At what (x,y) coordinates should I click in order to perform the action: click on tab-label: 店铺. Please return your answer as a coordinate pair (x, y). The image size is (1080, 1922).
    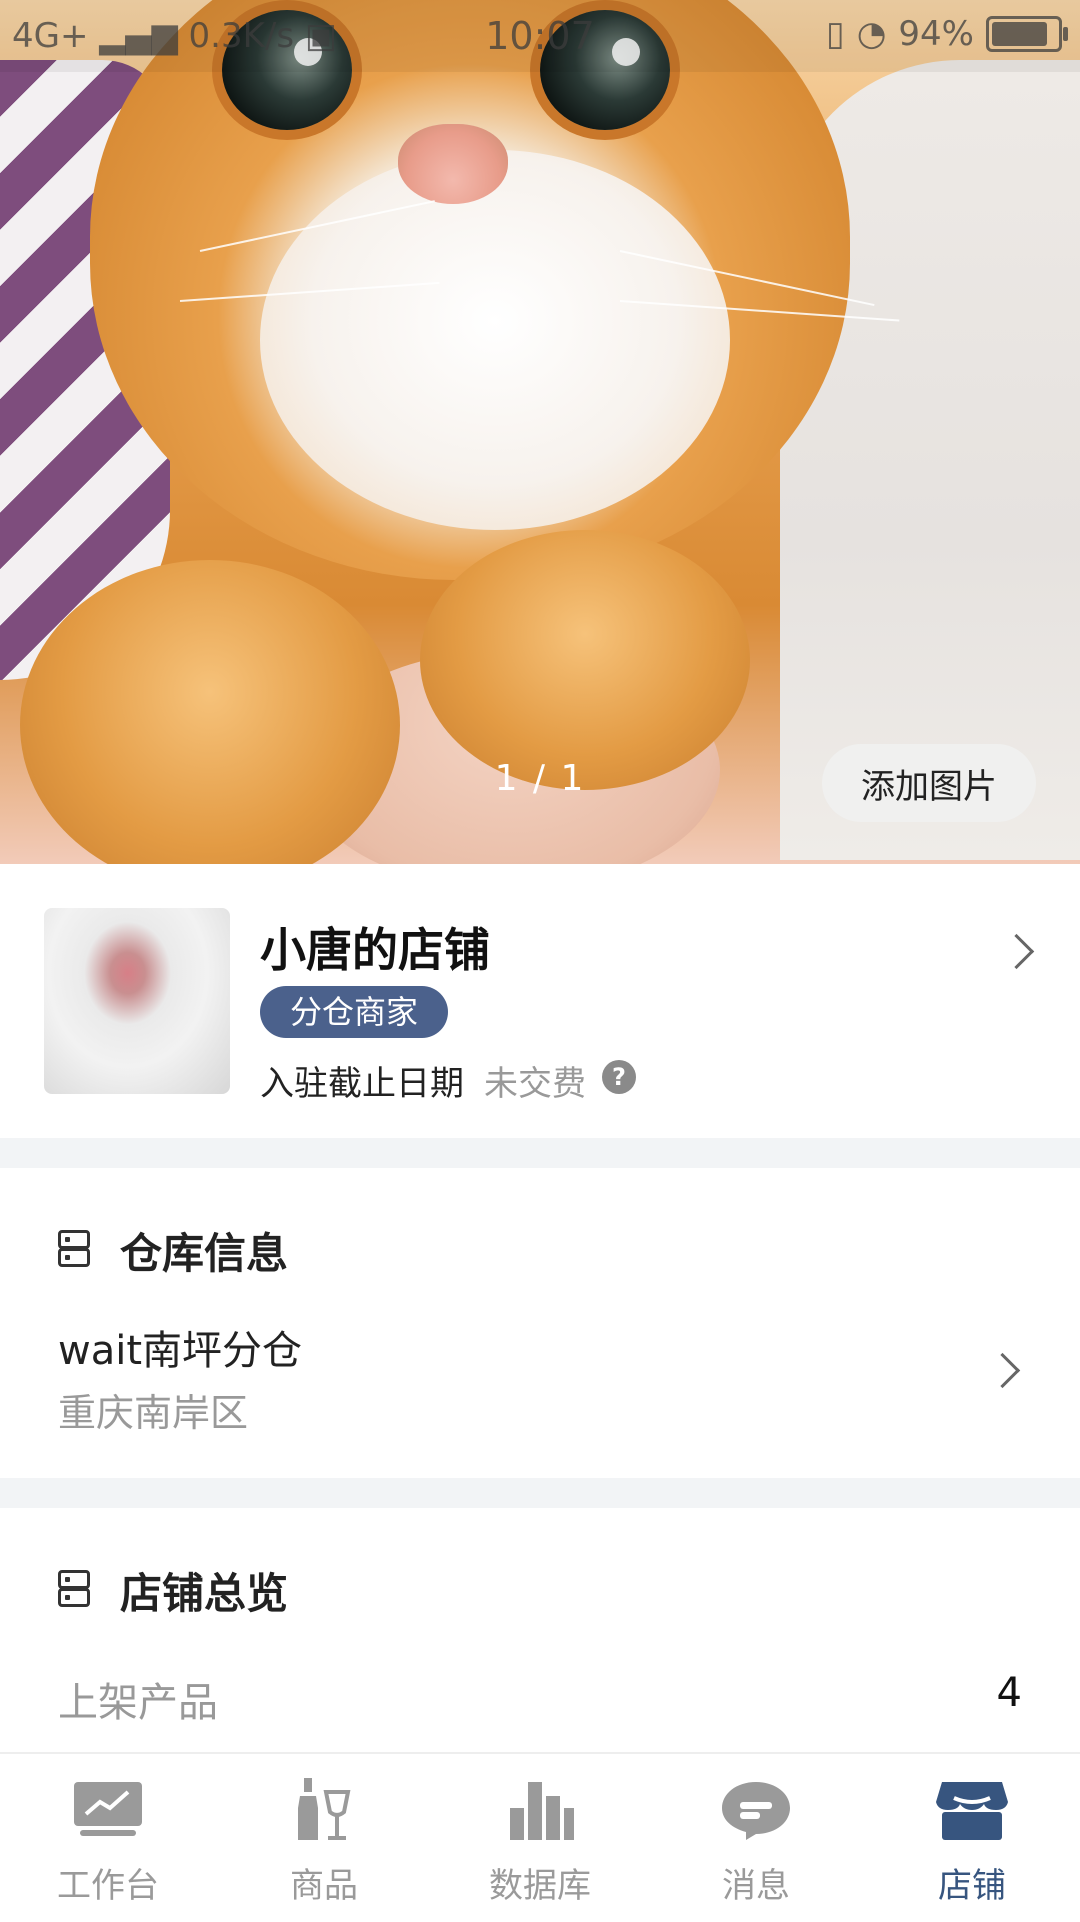
    Looking at the image, I should click on (972, 1886).